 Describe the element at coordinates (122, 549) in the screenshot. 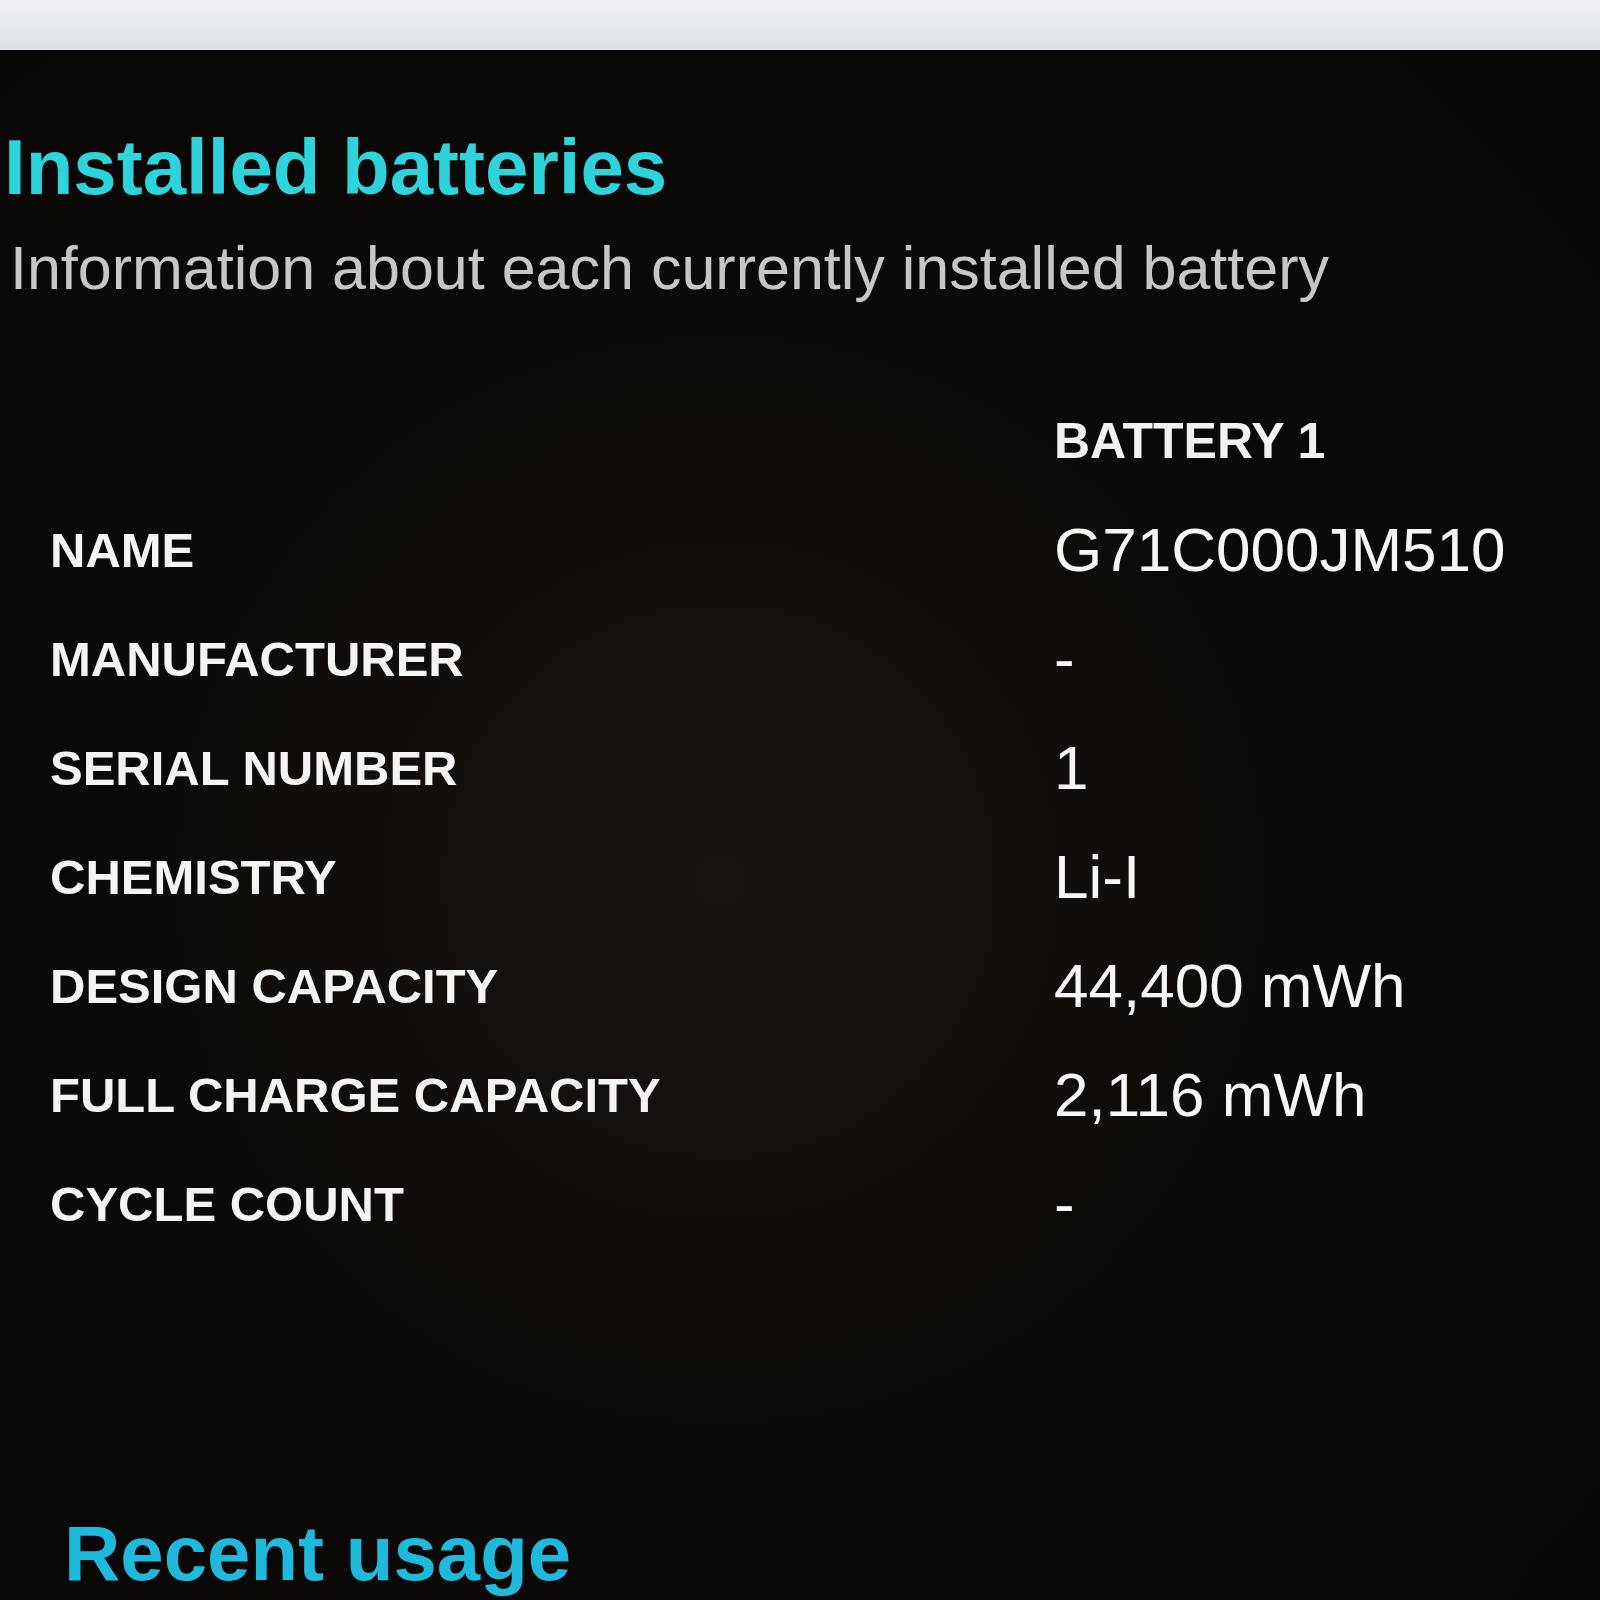

I see `row-label: NAME` at that location.